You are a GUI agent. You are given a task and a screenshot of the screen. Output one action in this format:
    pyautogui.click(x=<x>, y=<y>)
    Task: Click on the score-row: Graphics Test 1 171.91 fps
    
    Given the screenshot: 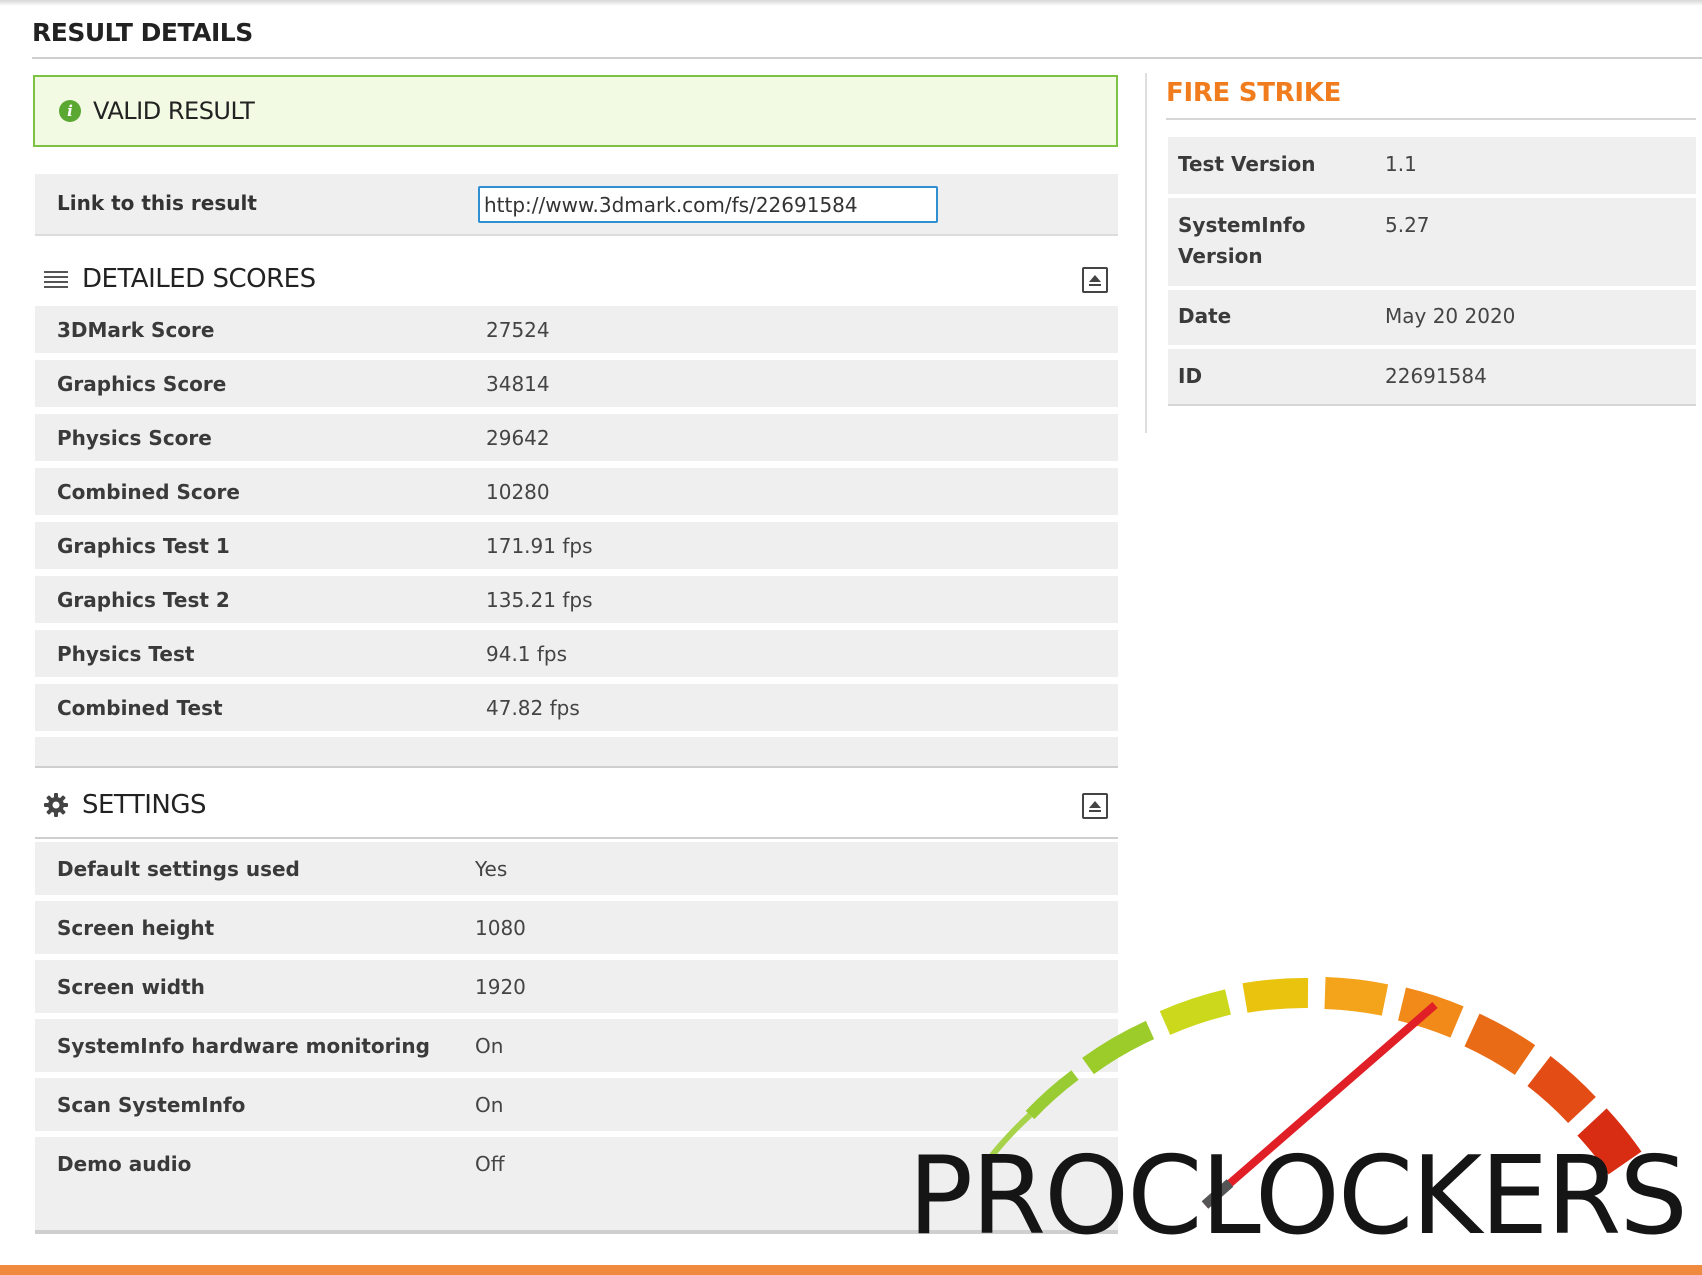 What is the action you would take?
    pyautogui.click(x=576, y=545)
    